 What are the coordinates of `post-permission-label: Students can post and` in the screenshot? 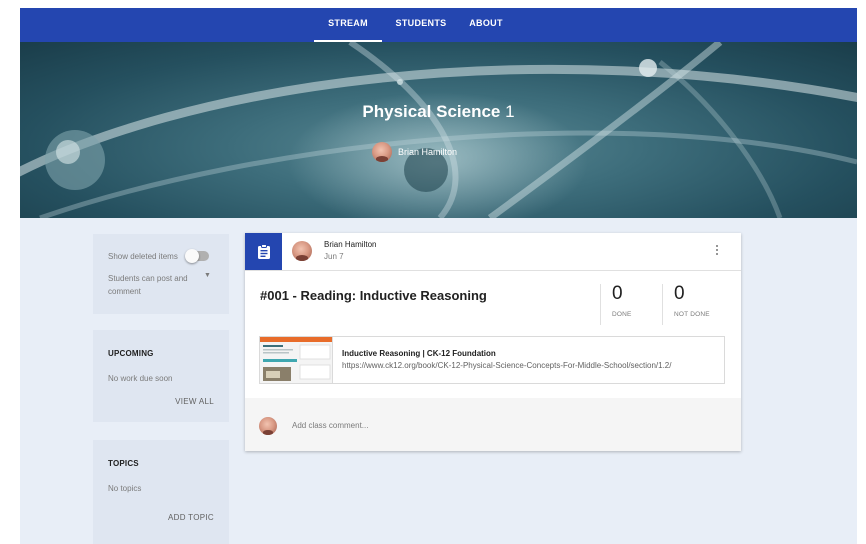 It's located at (148, 278).